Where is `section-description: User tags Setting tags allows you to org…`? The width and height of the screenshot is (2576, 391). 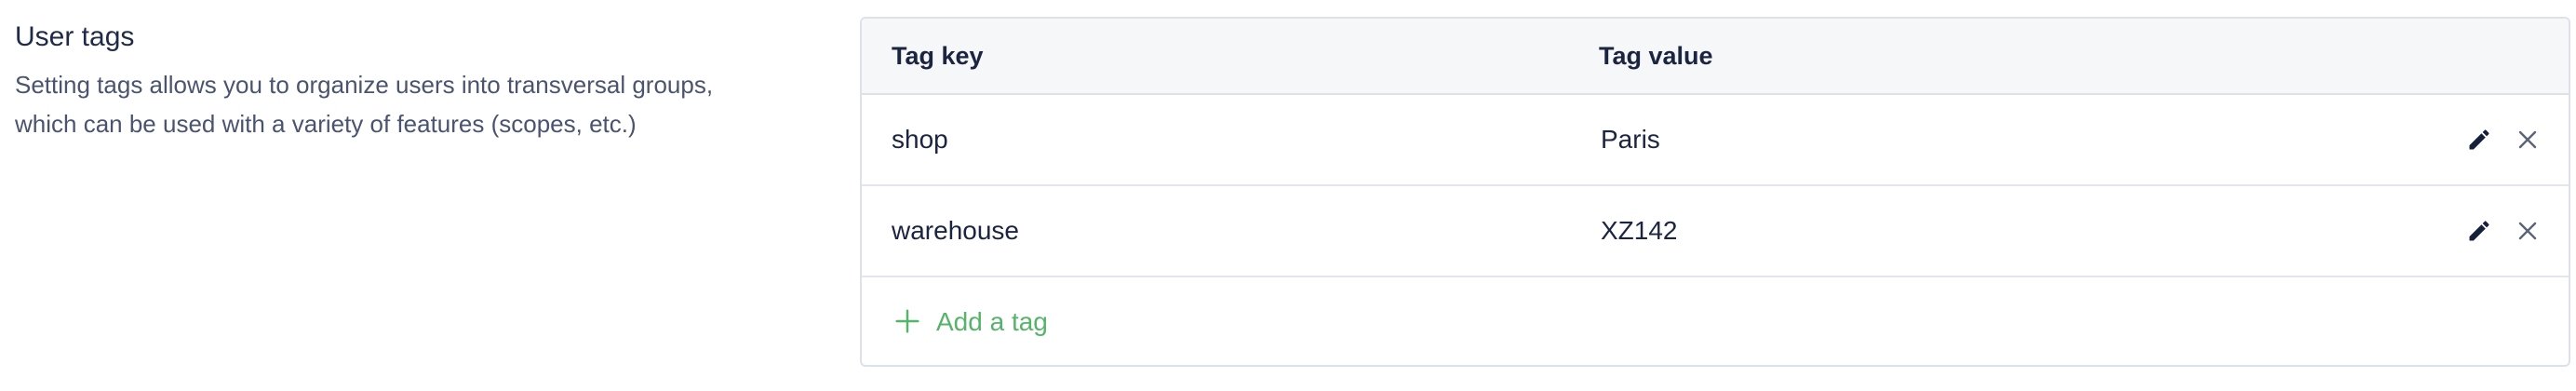
section-description: User tags Setting tags allows you to org… is located at coordinates (415, 80).